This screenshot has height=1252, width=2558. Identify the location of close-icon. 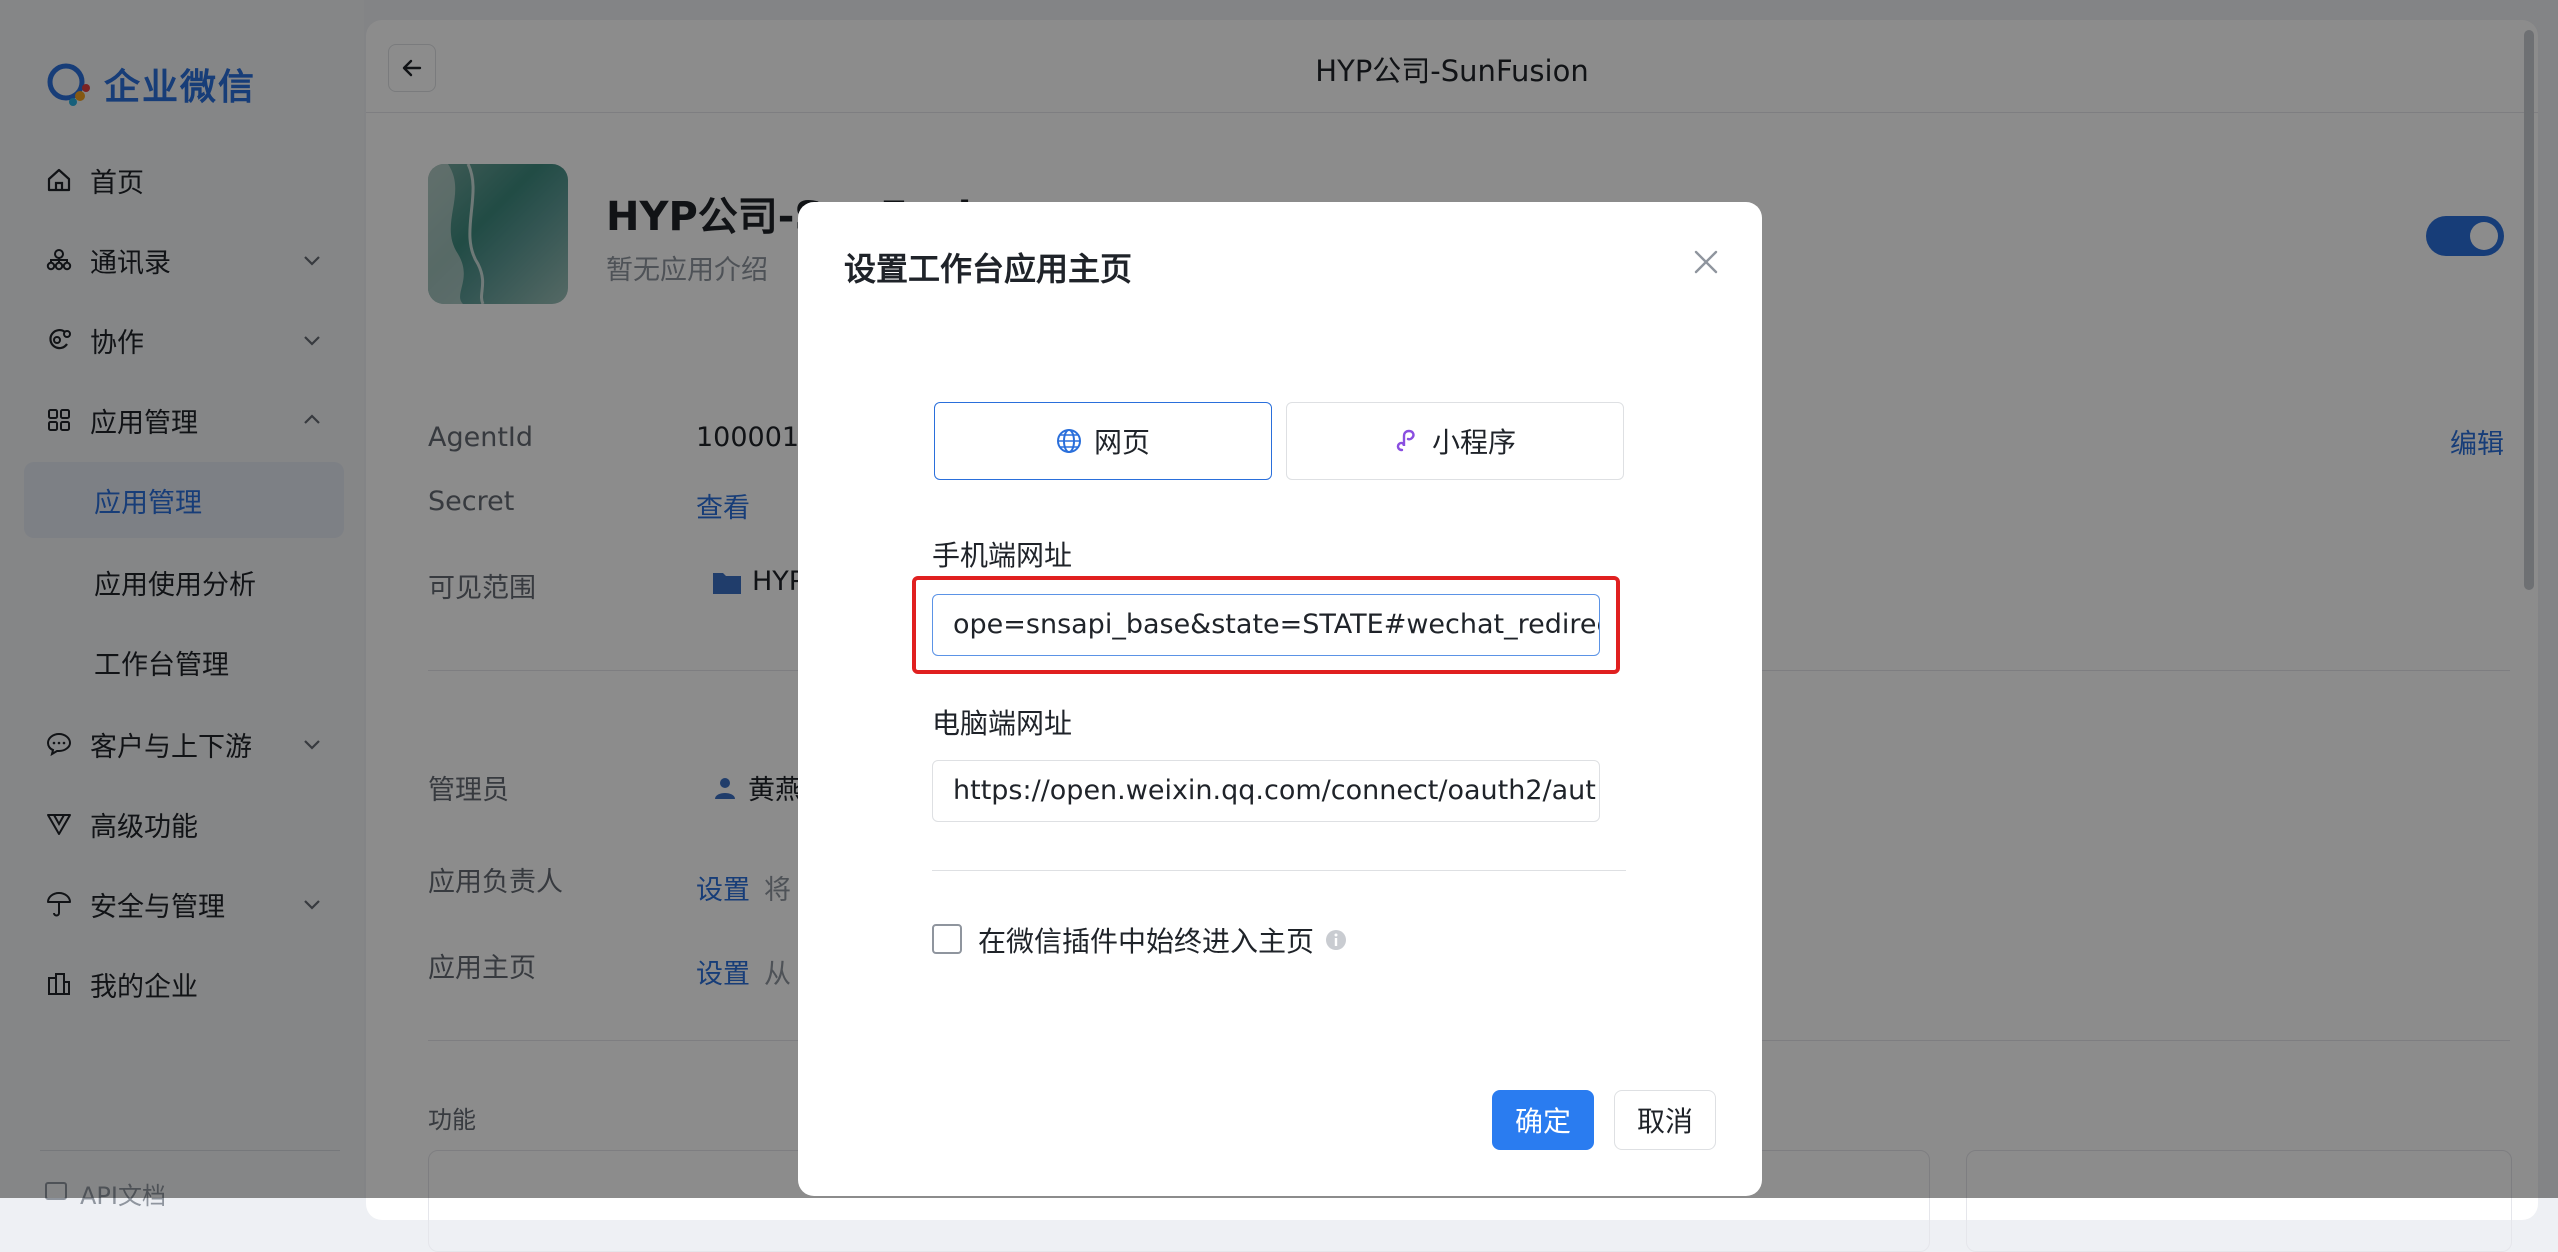
(1706, 262).